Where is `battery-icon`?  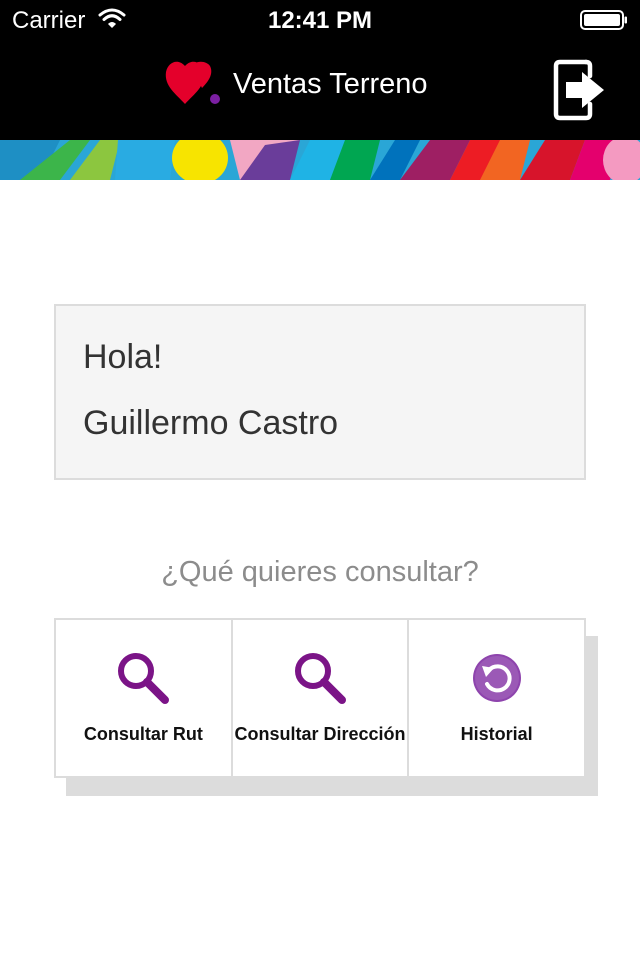 battery-icon is located at coordinates (603, 20).